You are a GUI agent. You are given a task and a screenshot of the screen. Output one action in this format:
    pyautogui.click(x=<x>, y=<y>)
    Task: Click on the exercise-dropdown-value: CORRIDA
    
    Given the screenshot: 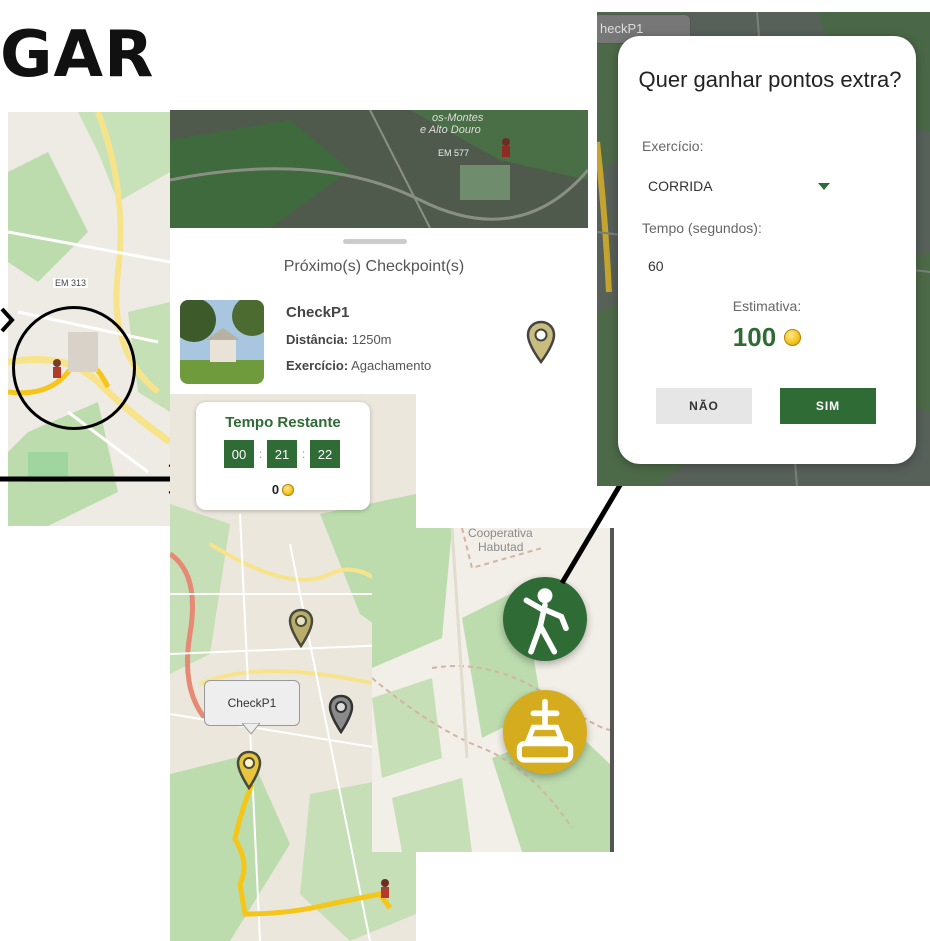 What is the action you would take?
    pyautogui.click(x=680, y=186)
    